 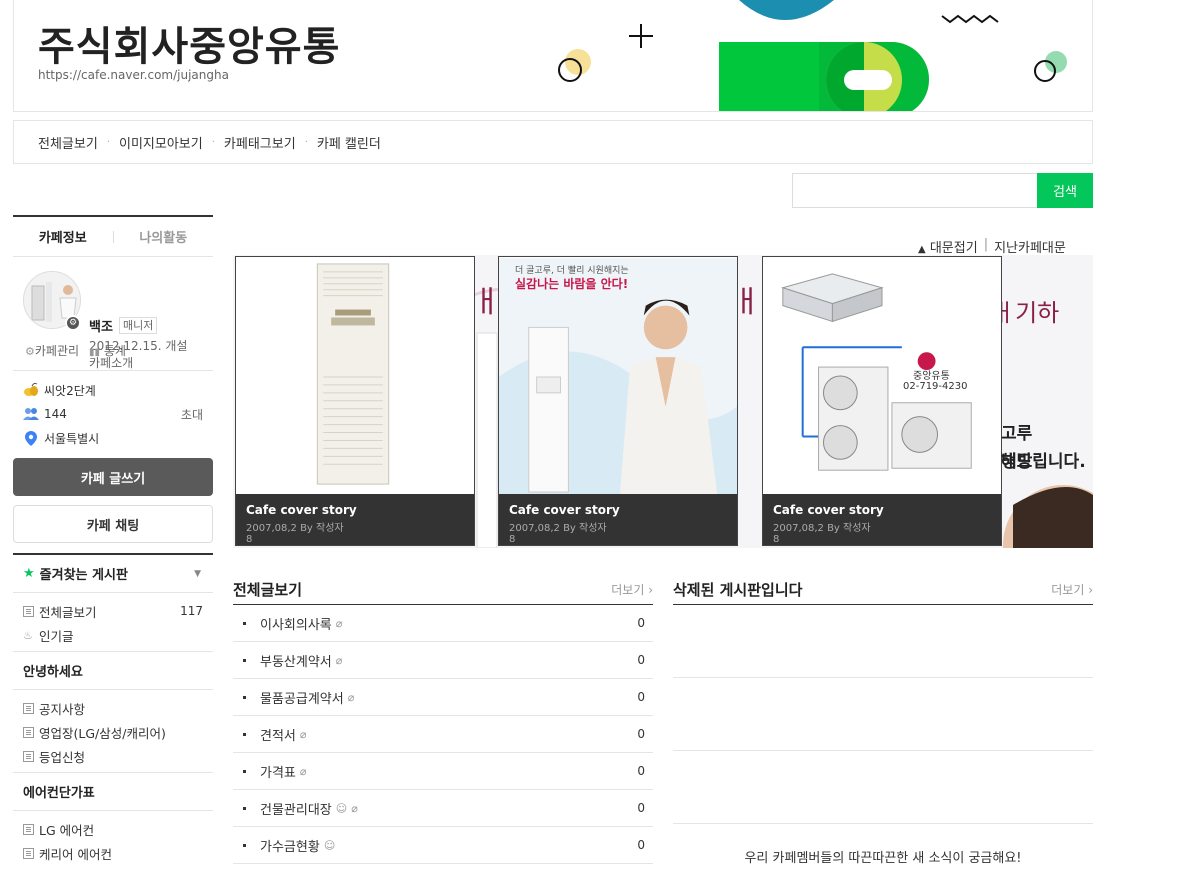 What do you see at coordinates (296, 660) in the screenshot?
I see `post-title: 부동산계약서` at bounding box center [296, 660].